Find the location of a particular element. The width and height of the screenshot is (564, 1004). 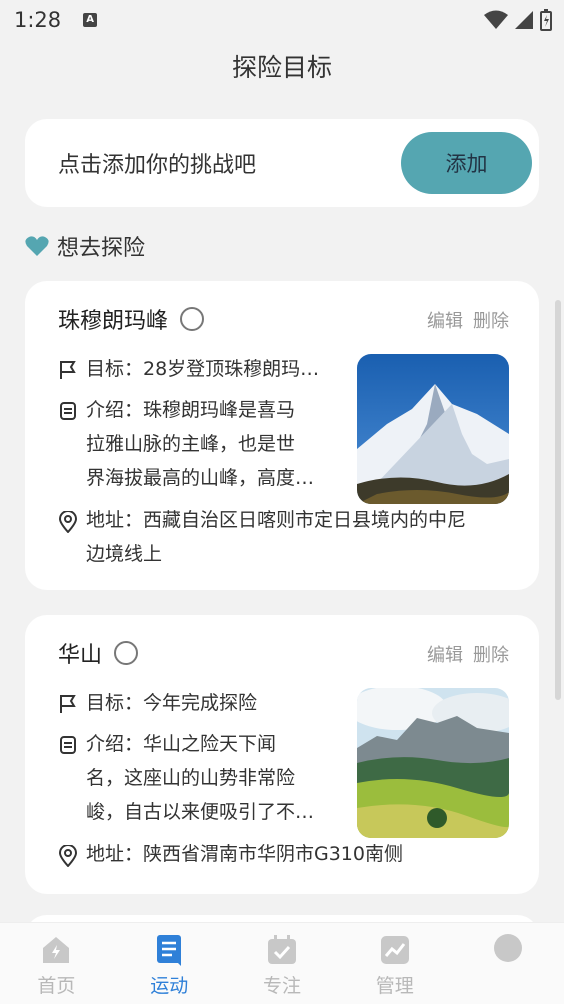

status-time: 1:28 is located at coordinates (38, 20).